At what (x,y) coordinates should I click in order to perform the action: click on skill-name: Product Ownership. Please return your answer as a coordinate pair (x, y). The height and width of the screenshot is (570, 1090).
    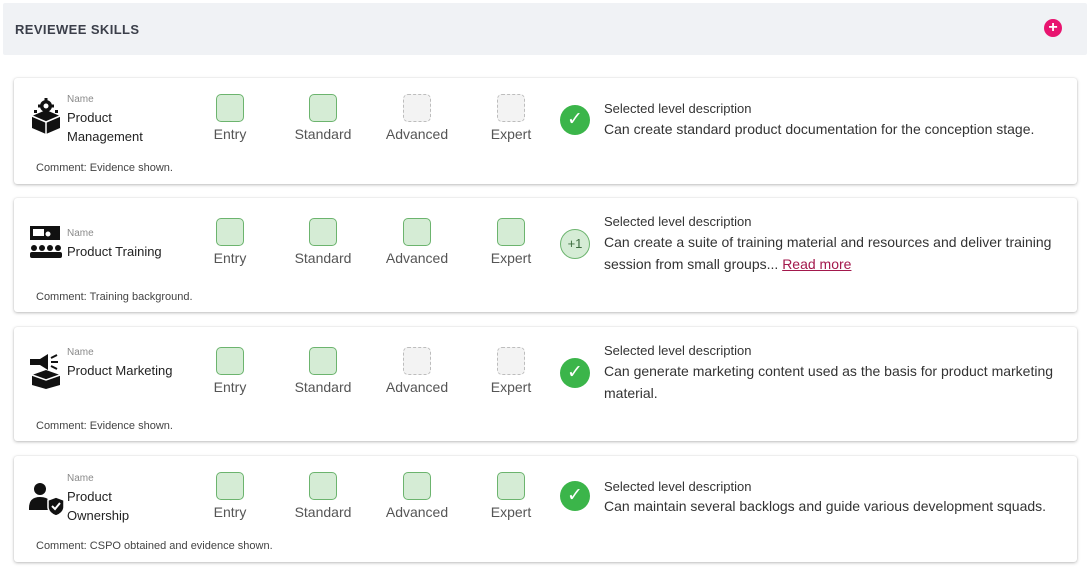
    Looking at the image, I should click on (98, 506).